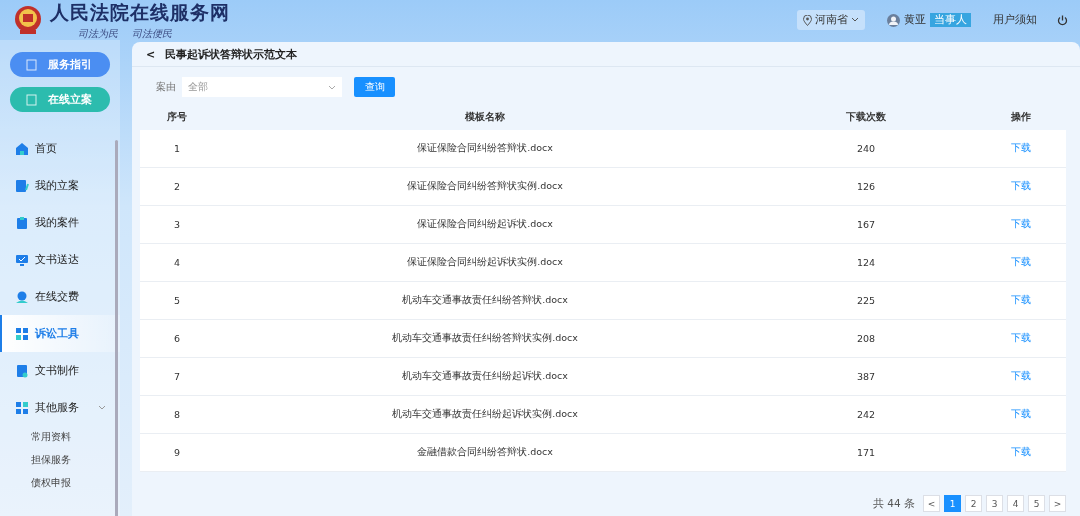 The width and height of the screenshot is (1080, 516). What do you see at coordinates (140, 13) in the screenshot?
I see `site-title: 人民法院在线服务网` at bounding box center [140, 13].